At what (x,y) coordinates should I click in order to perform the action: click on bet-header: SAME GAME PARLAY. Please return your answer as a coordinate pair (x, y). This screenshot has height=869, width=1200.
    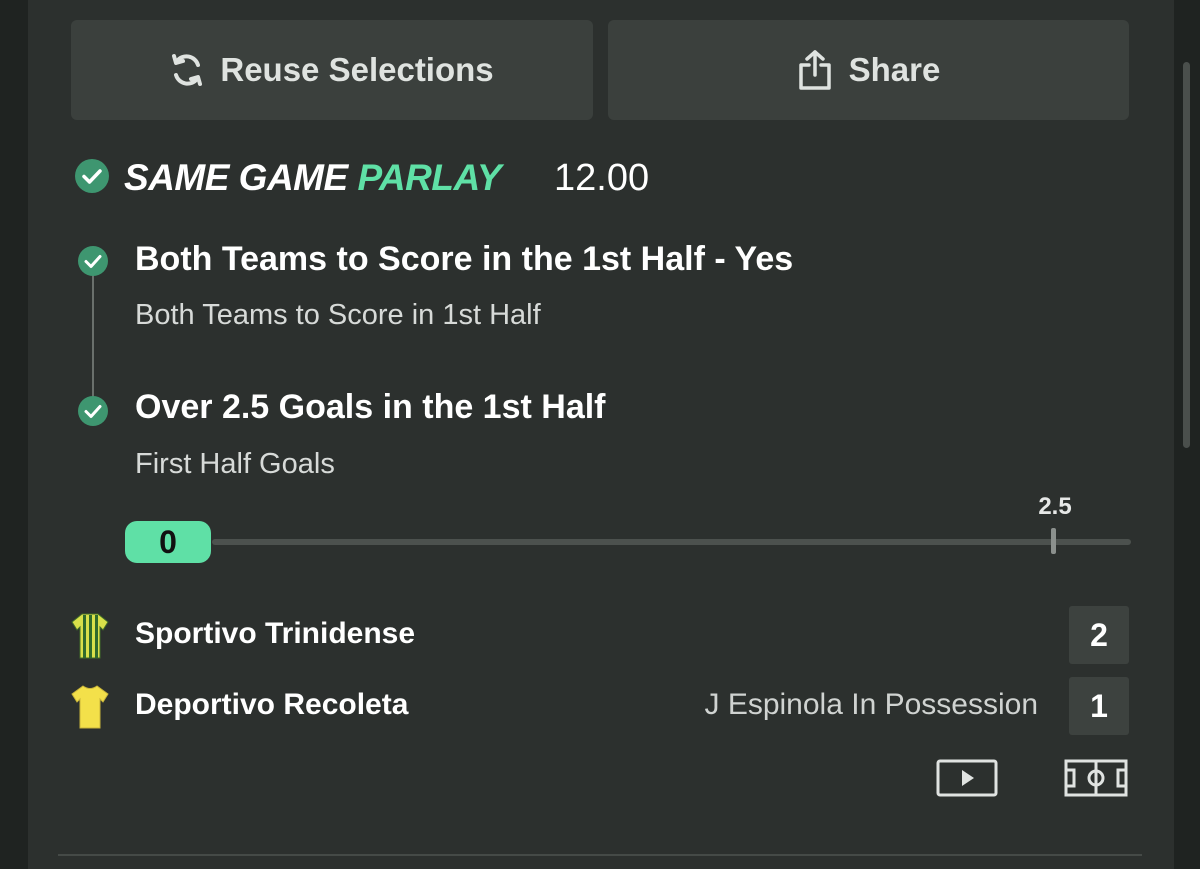
    Looking at the image, I should click on (288, 178).